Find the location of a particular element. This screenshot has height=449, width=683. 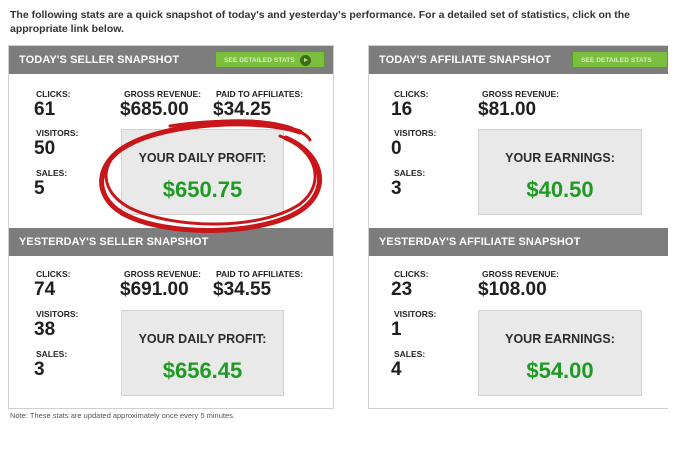

clicks-value: 61 is located at coordinates (45, 109).